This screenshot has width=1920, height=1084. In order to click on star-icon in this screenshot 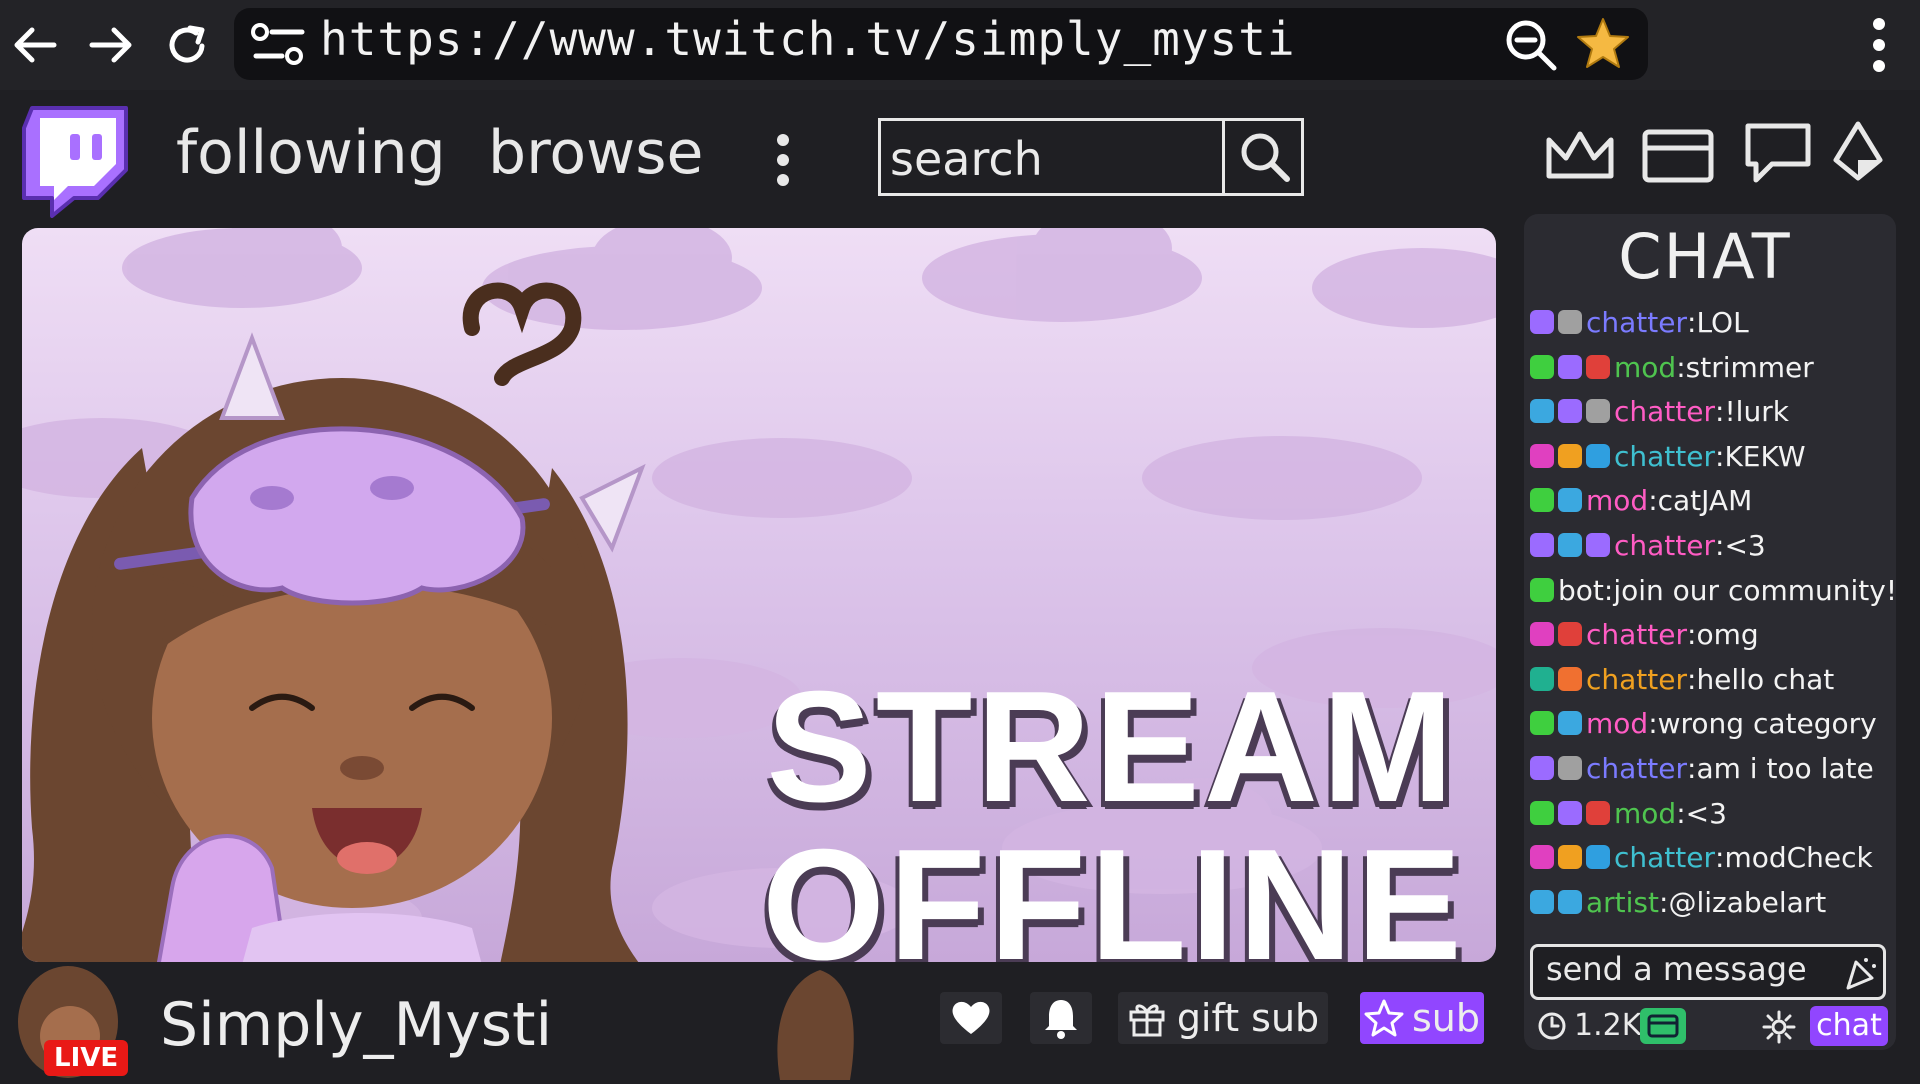, I will do `click(1384, 1018)`.